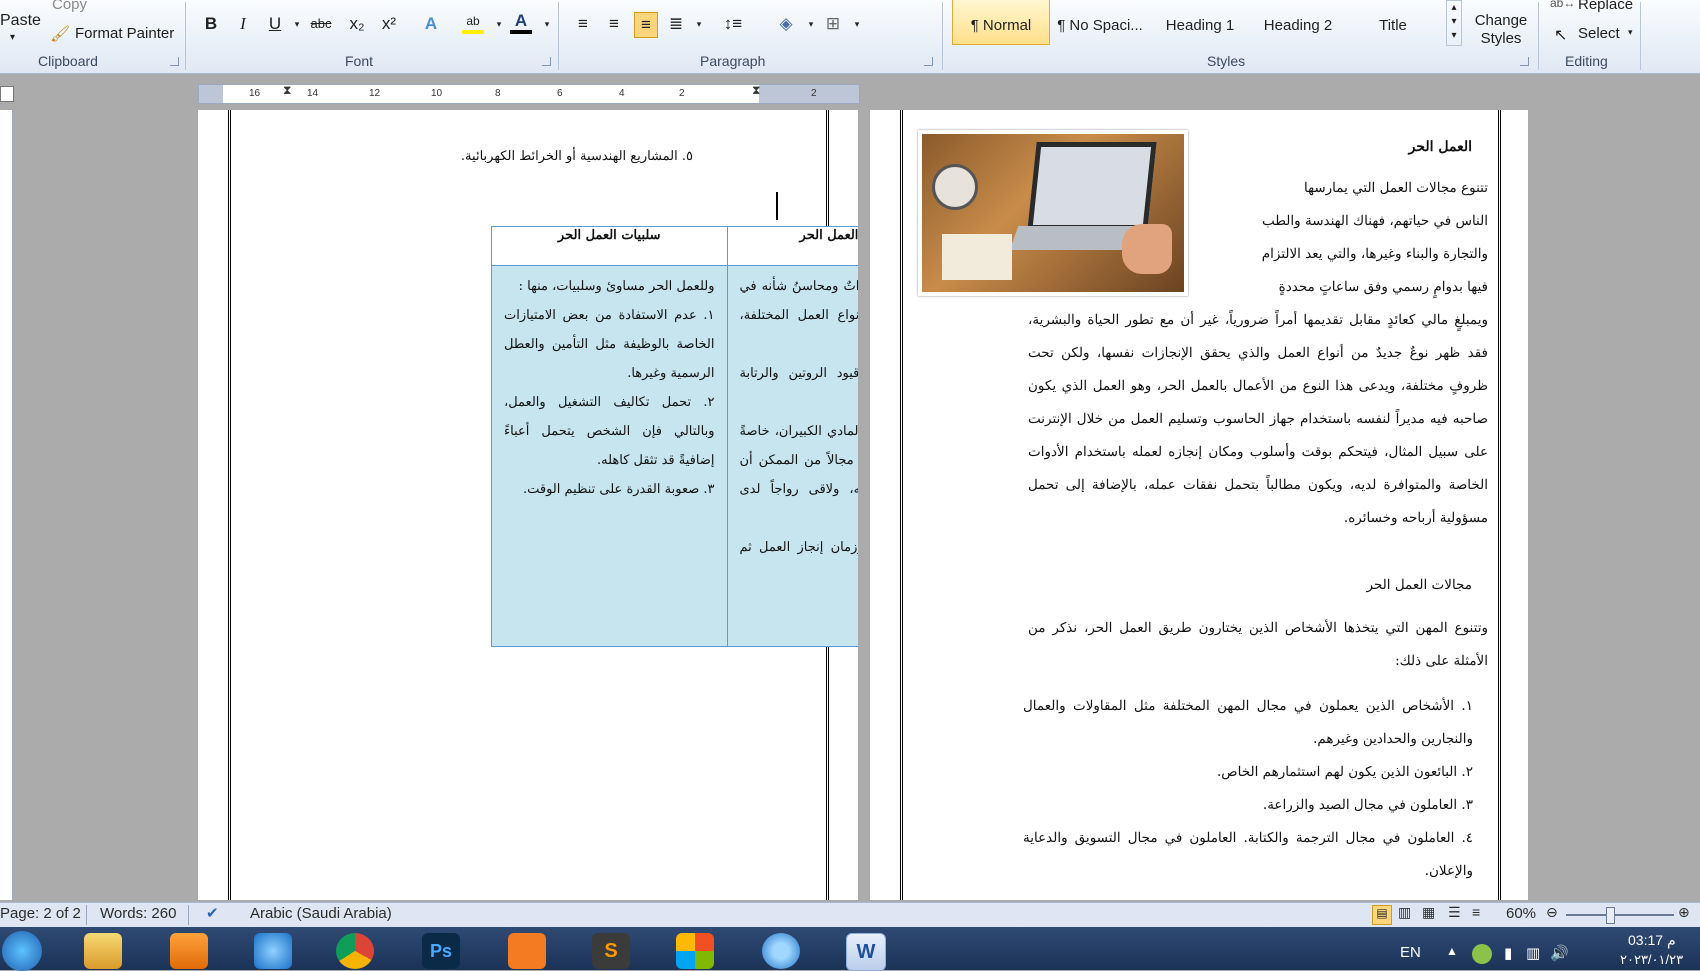  Describe the element at coordinates (529, 93) in the screenshot. I see `horizontal-ruler: 16 14 12 10 8 6 4 2 2 ⧗ ⧗` at that location.